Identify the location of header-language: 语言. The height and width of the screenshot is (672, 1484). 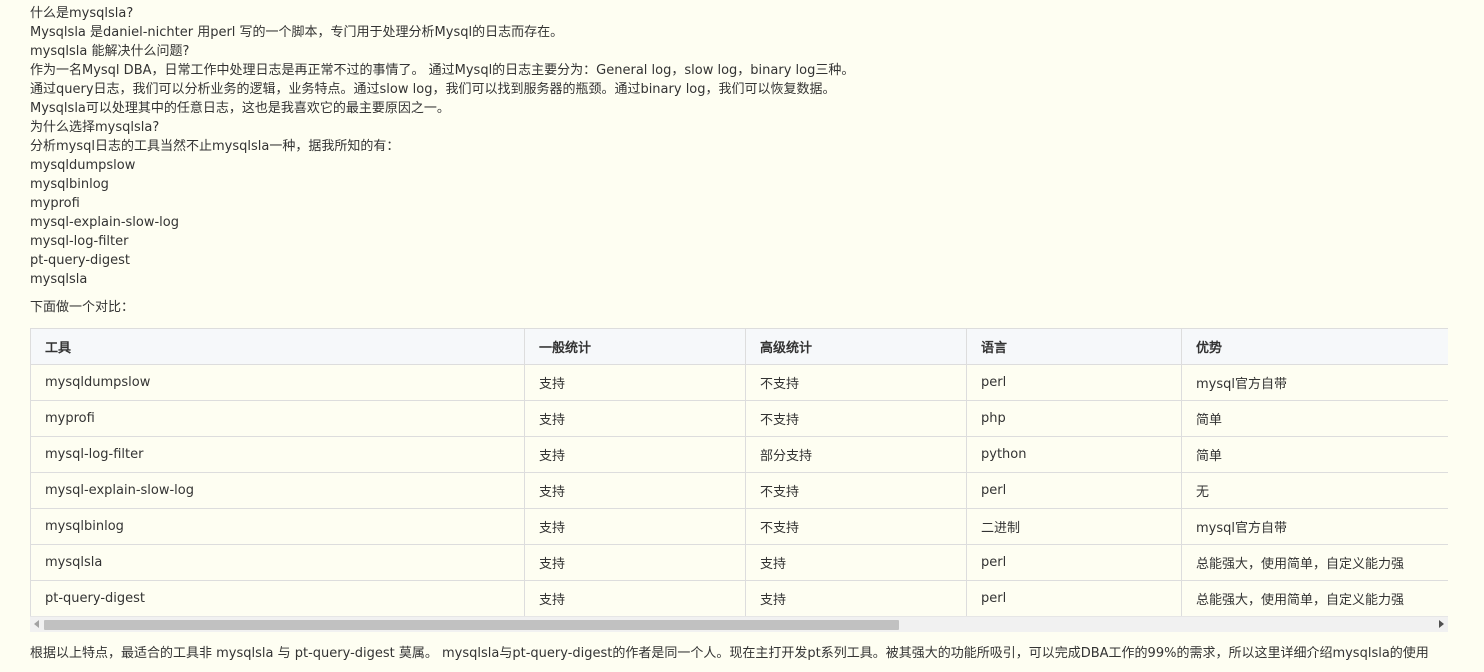
(1074, 346).